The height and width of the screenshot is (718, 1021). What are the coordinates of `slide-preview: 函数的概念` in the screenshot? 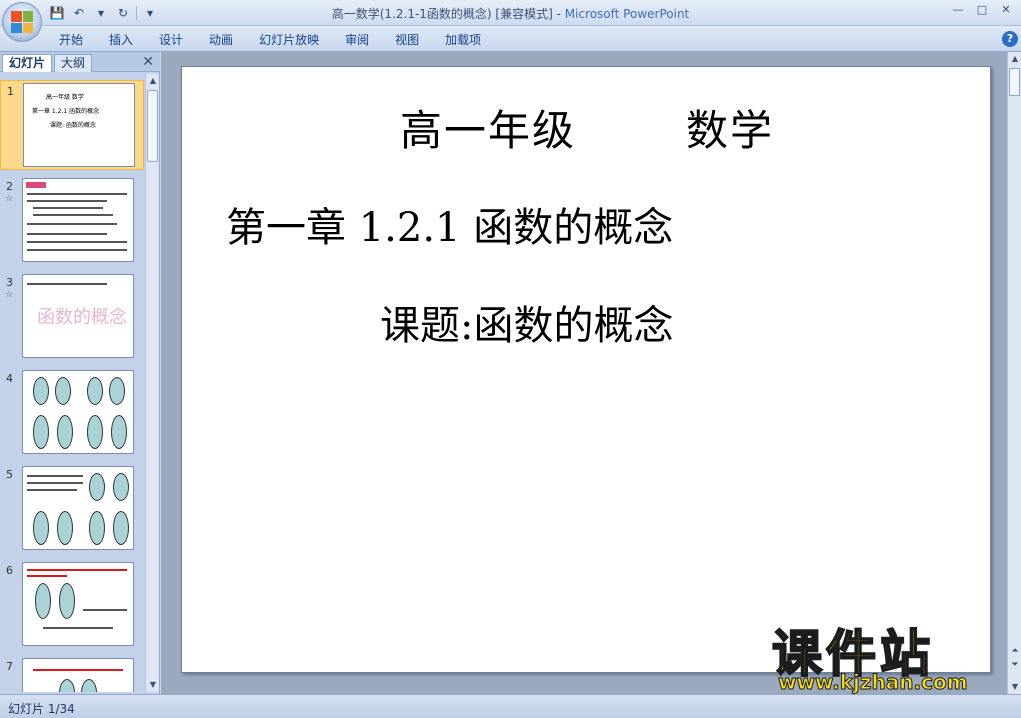 It's located at (78, 316).